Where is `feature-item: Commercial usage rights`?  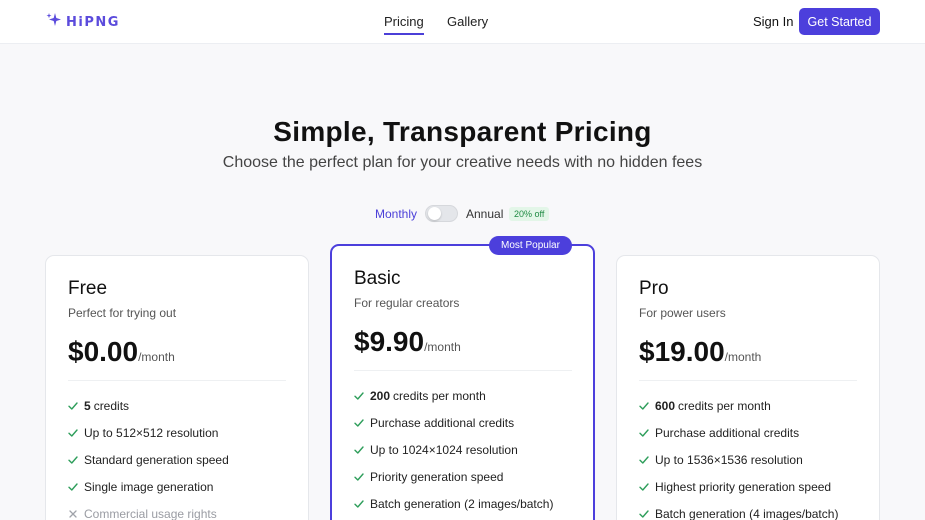 feature-item: Commercial usage rights is located at coordinates (148, 510).